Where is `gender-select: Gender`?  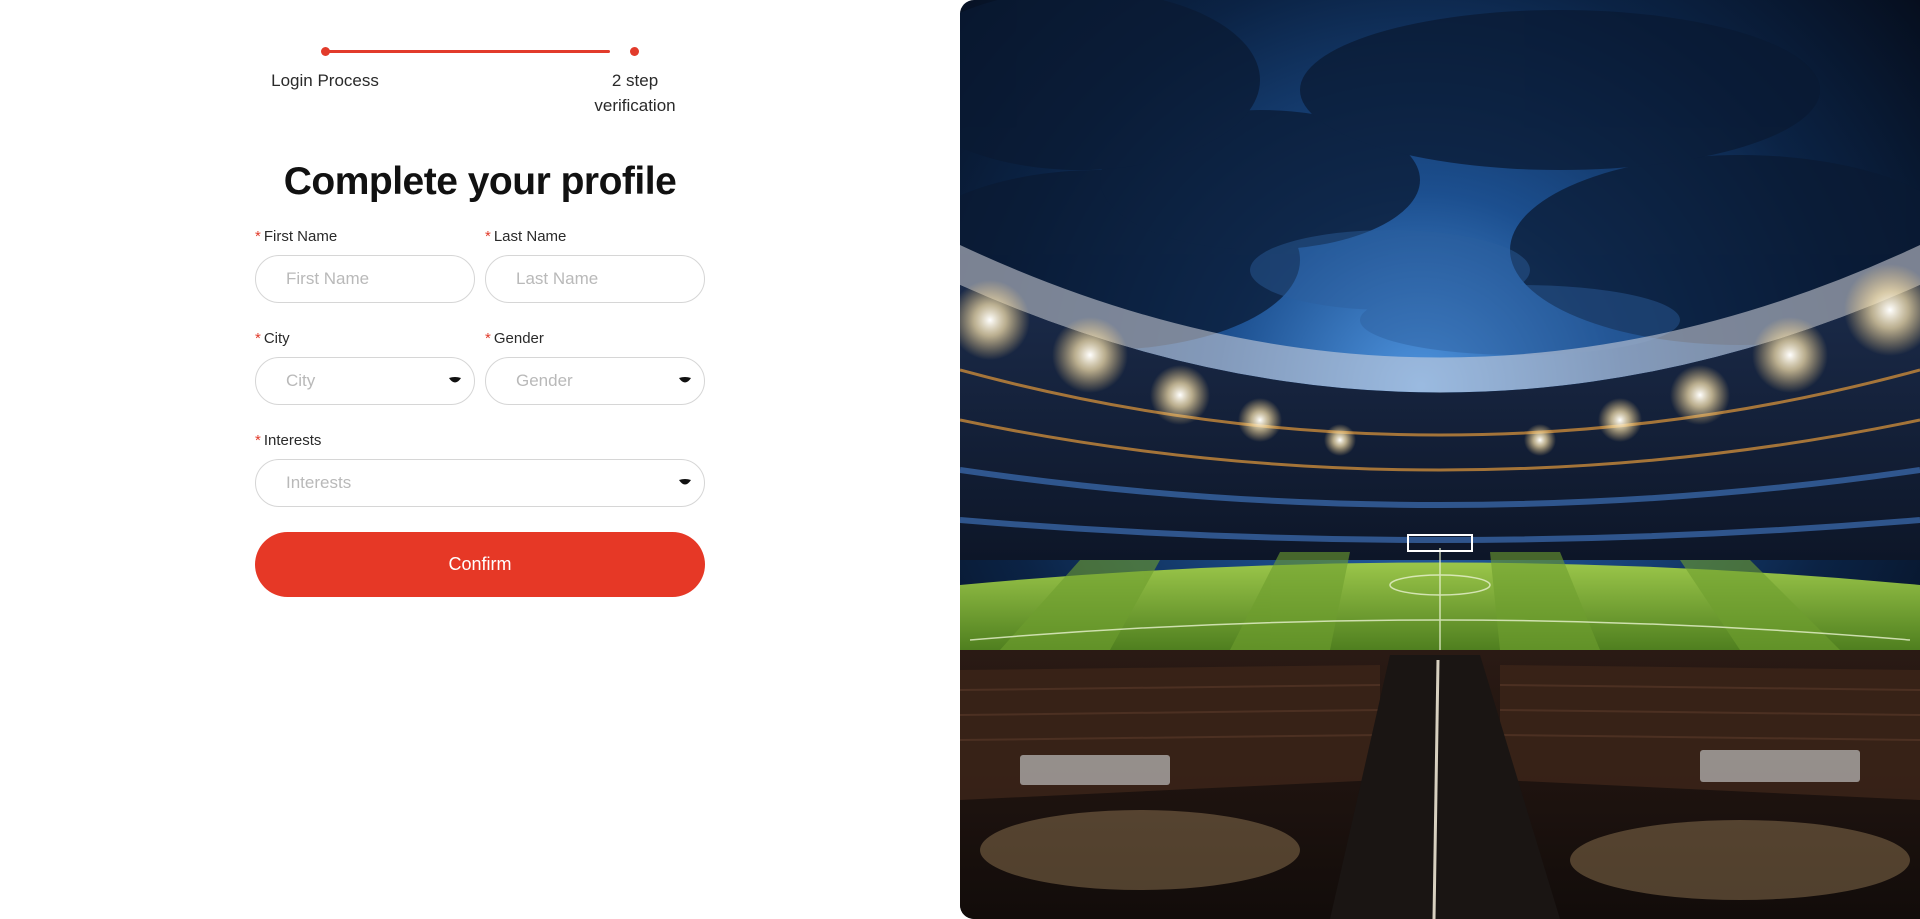
gender-select: Gender is located at coordinates (595, 381).